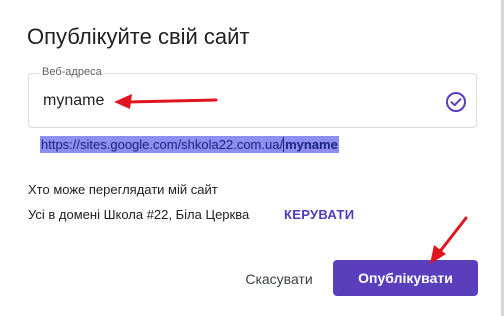 This screenshot has width=504, height=316. Describe the element at coordinates (123, 189) in the screenshot. I see `viewers-heading: Хто може переглядати мій сайт` at that location.